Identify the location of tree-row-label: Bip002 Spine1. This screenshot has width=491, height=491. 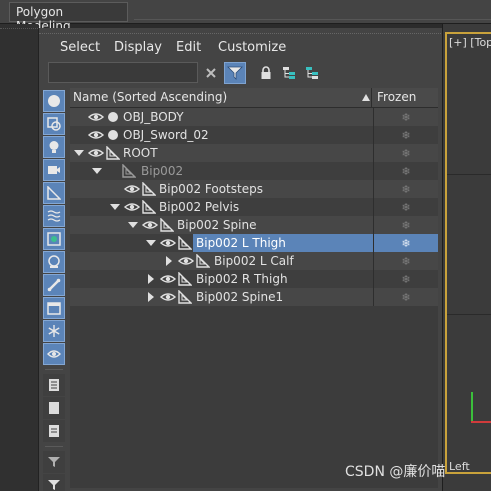
(240, 297).